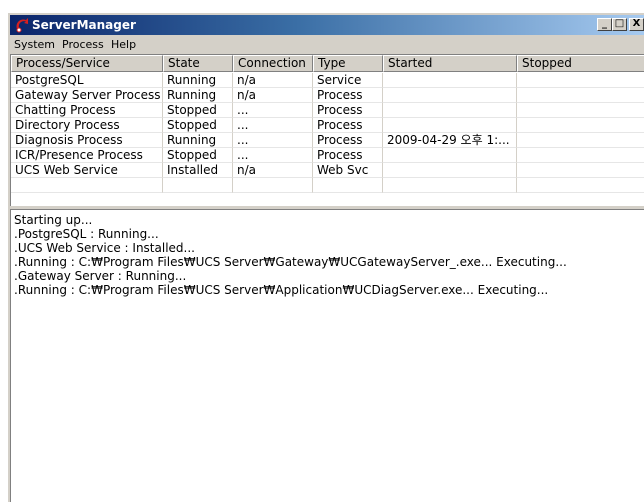 The image size is (644, 502). I want to click on cell-state: Installed, so click(198, 170).